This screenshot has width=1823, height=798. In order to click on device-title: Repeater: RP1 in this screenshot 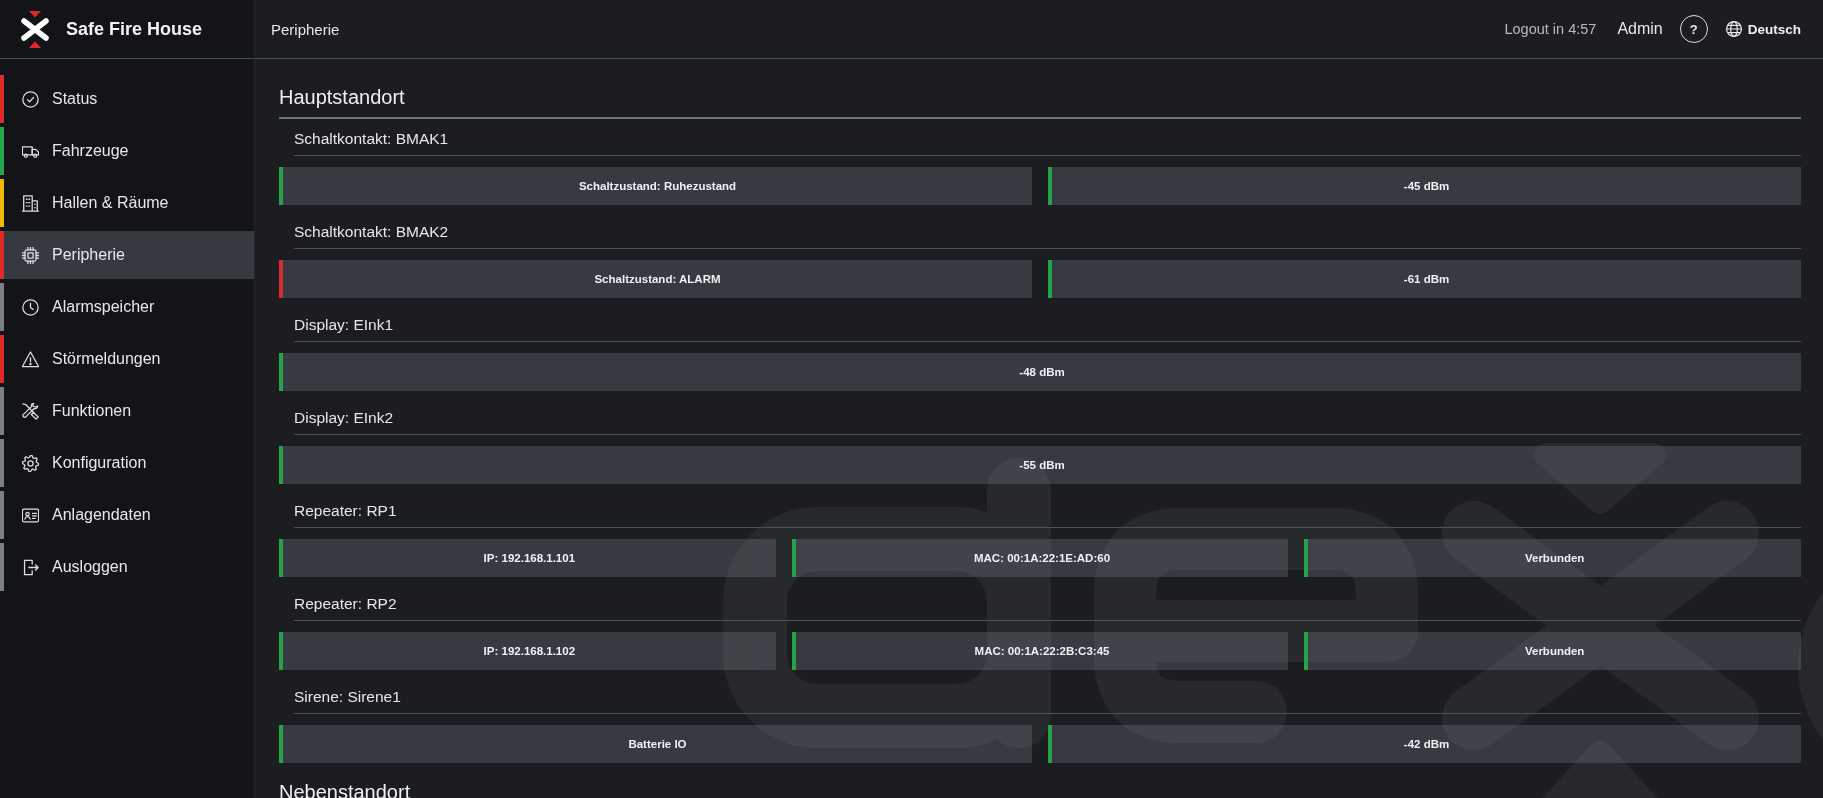, I will do `click(1047, 513)`.